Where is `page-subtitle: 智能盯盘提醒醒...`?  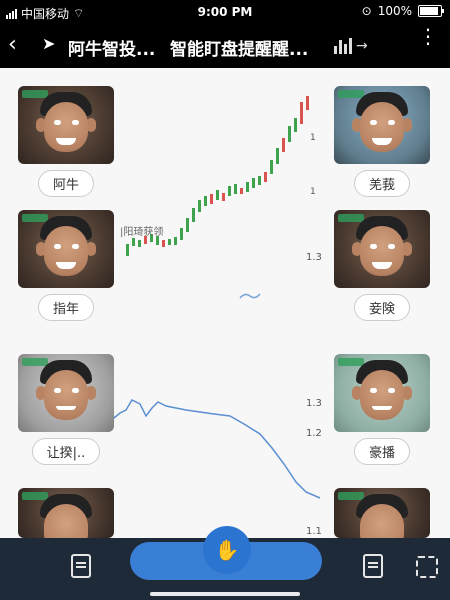 page-subtitle: 智能盯盘提醒醒... is located at coordinates (239, 50).